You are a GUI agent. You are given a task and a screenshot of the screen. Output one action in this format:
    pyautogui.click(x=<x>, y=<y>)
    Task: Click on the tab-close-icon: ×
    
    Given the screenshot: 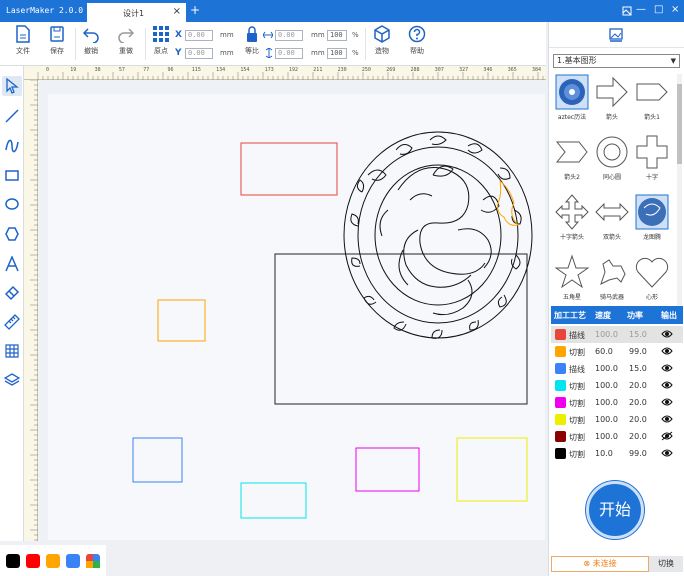 What is the action you would take?
    pyautogui.click(x=177, y=11)
    